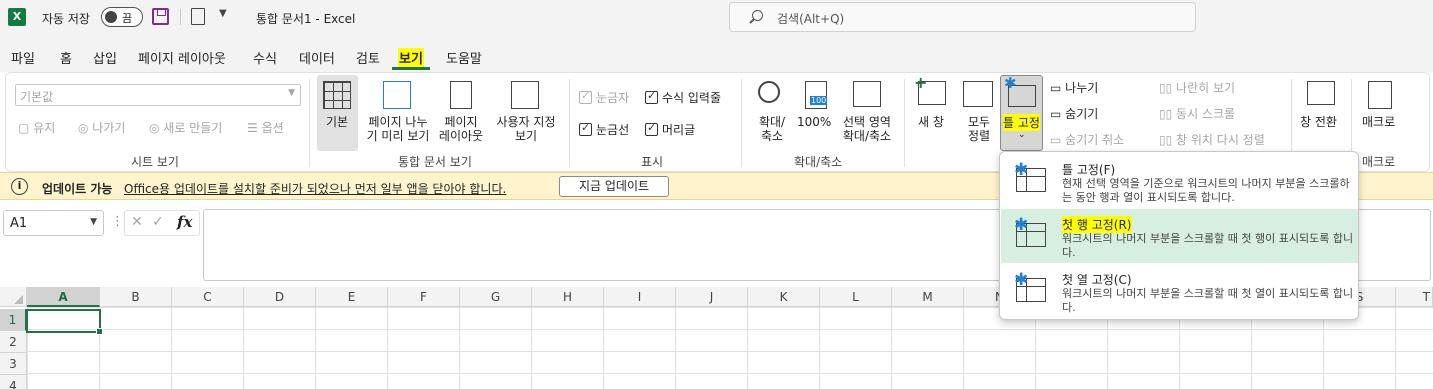  I want to click on normal-view-button: 기본, so click(337, 113).